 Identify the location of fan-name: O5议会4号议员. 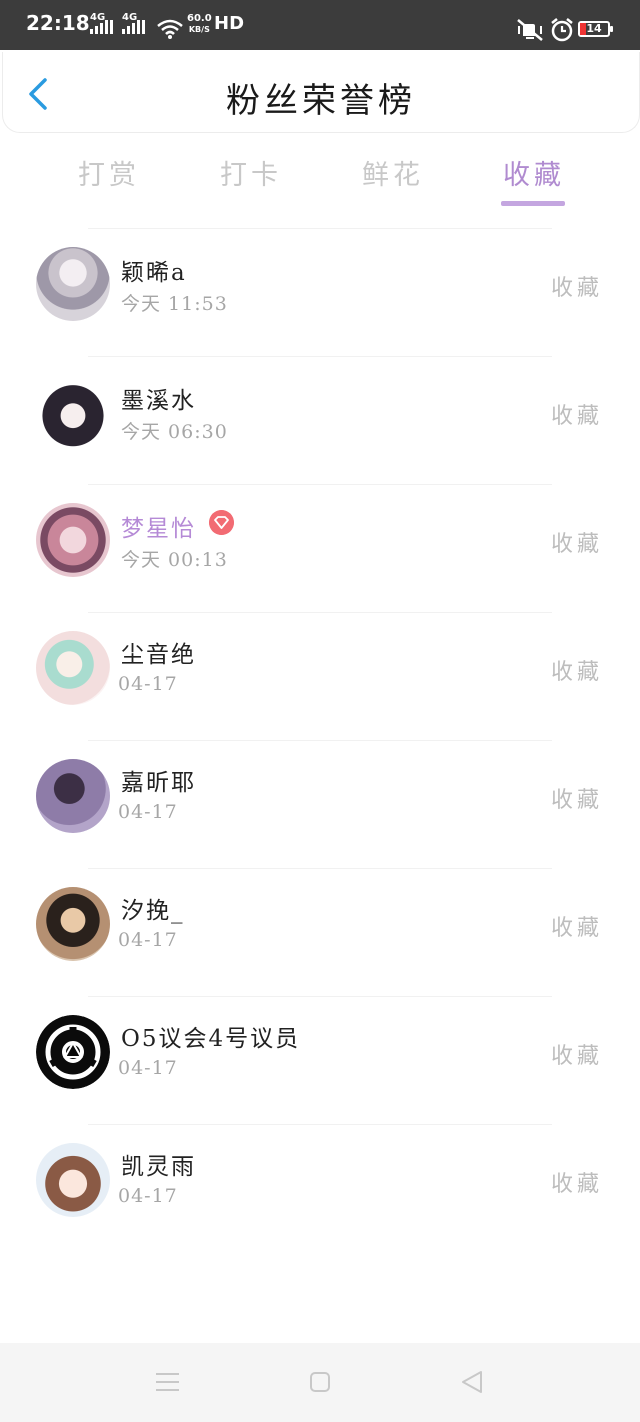
(211, 1039).